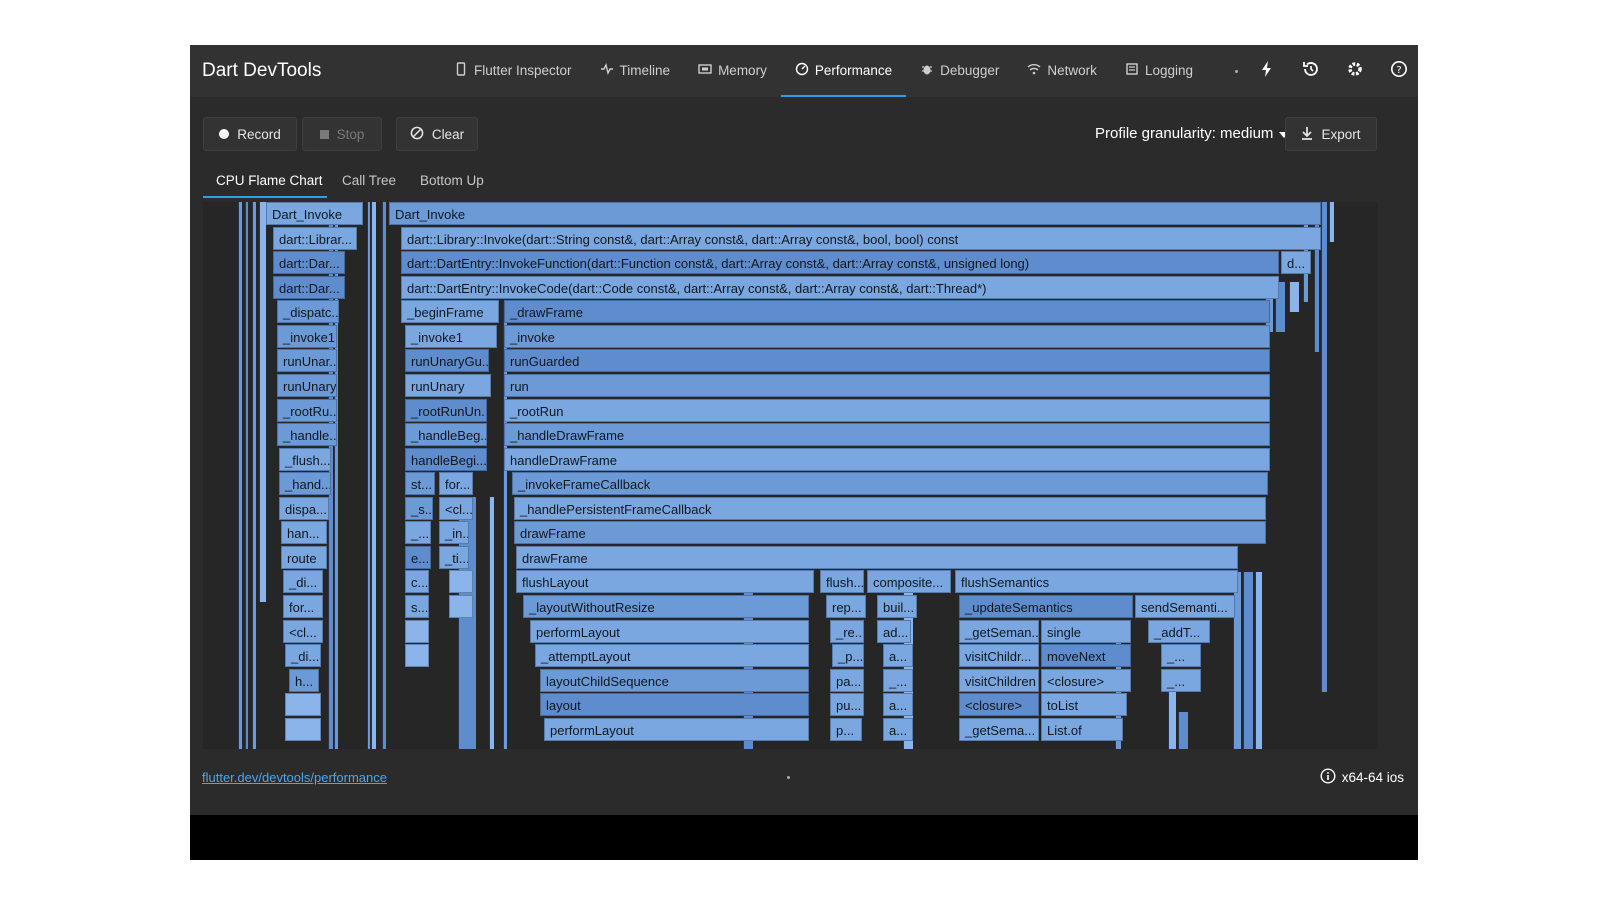  What do you see at coordinates (843, 71) in the screenshot?
I see `tab-performance: Performance` at bounding box center [843, 71].